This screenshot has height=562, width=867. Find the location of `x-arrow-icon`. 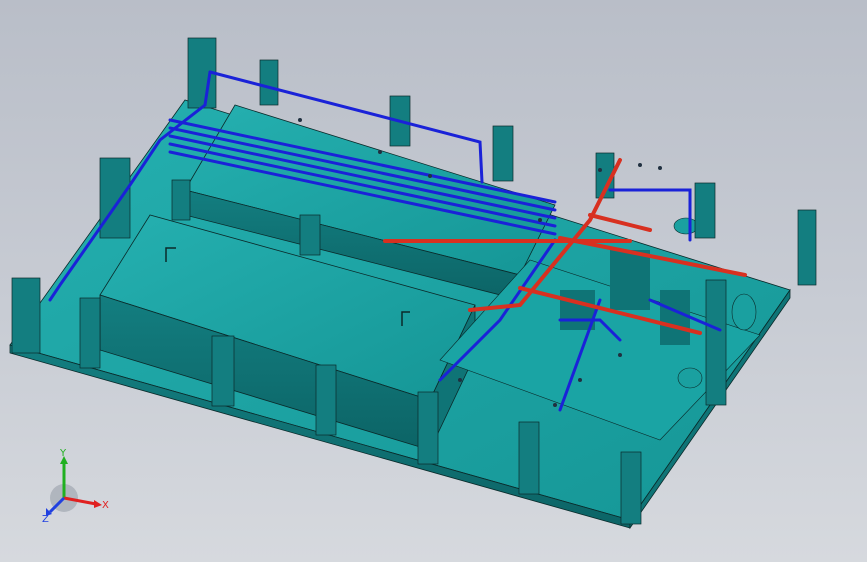

x-arrow-icon is located at coordinates (98, 504).